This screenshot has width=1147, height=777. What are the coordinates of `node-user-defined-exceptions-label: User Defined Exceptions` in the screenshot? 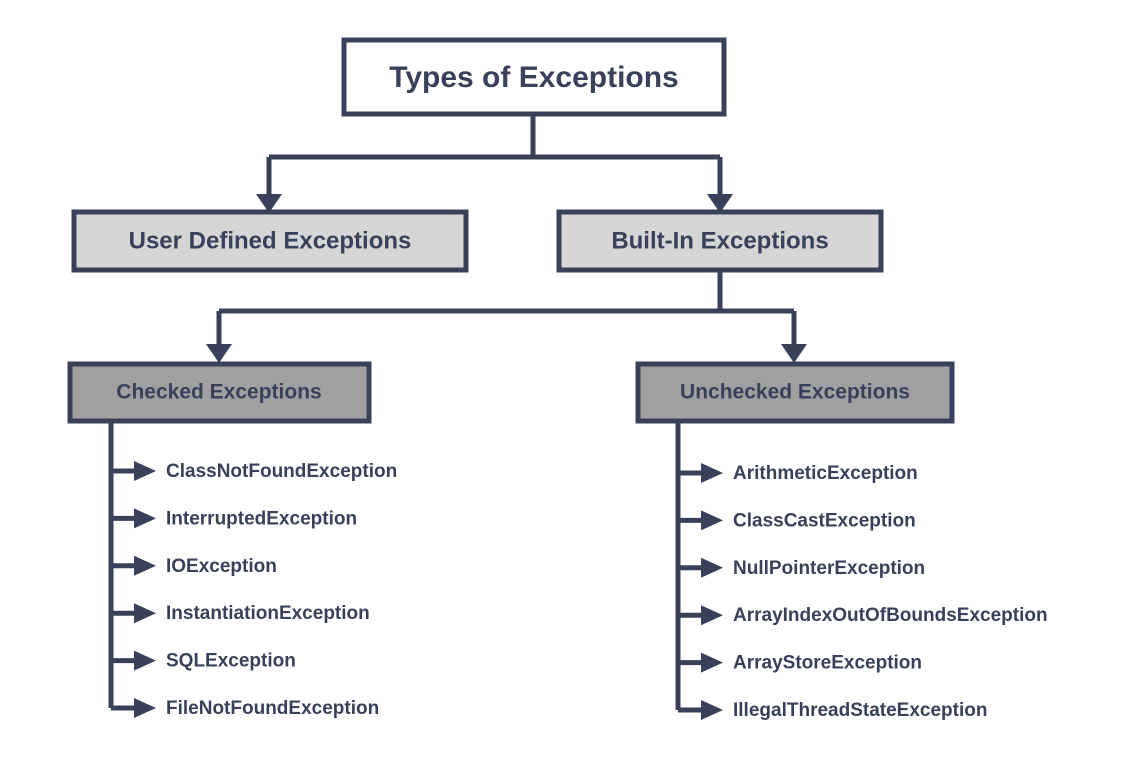 It's located at (270, 240).